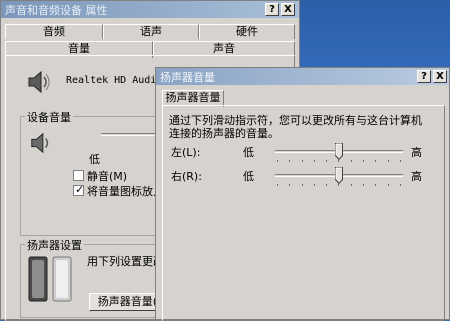 This screenshot has width=450, height=321. Describe the element at coordinates (78, 189) in the screenshot. I see `taskbar-icon-checkbox` at that location.